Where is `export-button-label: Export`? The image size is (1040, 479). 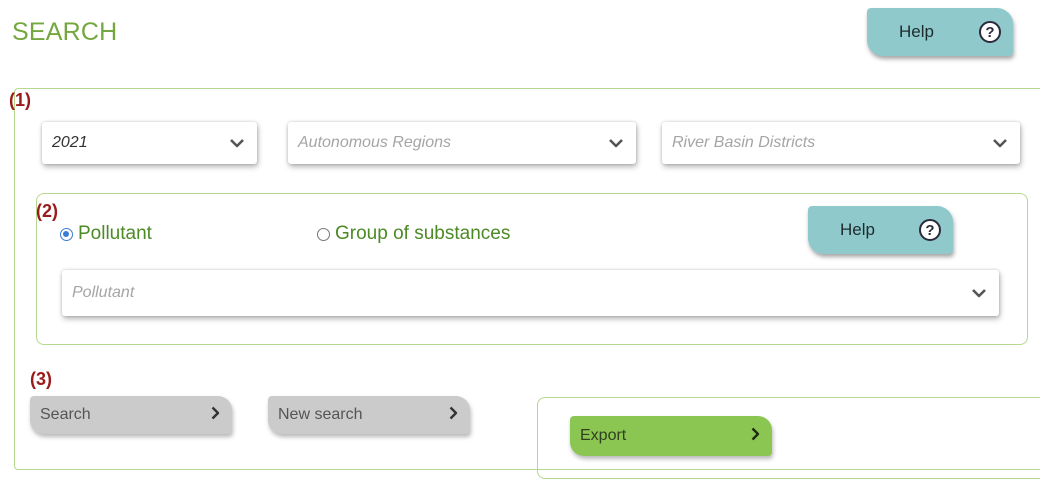 export-button-label: Export is located at coordinates (603, 435).